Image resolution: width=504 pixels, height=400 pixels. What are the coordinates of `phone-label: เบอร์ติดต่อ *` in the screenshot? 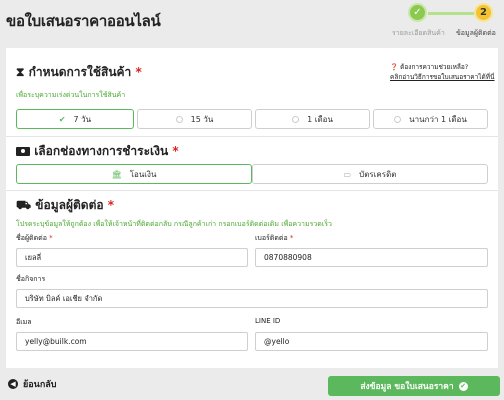 It's located at (274, 238).